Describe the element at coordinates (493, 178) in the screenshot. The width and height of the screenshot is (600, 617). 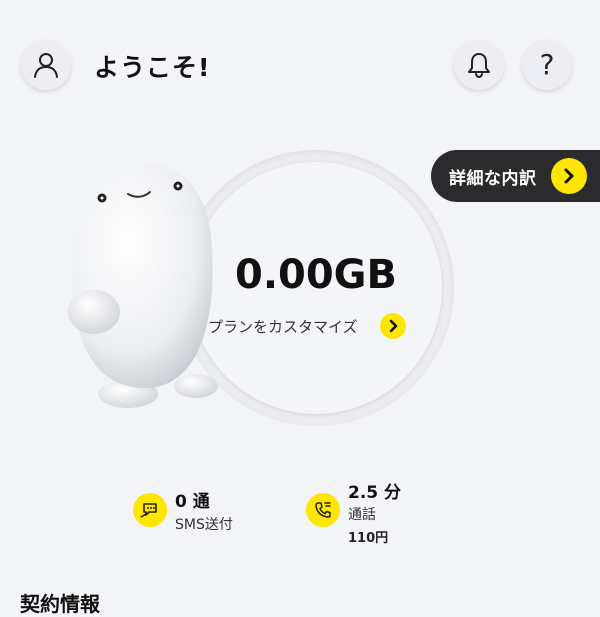
I see `detail-breakdown-label: 詳細な内訳` at that location.